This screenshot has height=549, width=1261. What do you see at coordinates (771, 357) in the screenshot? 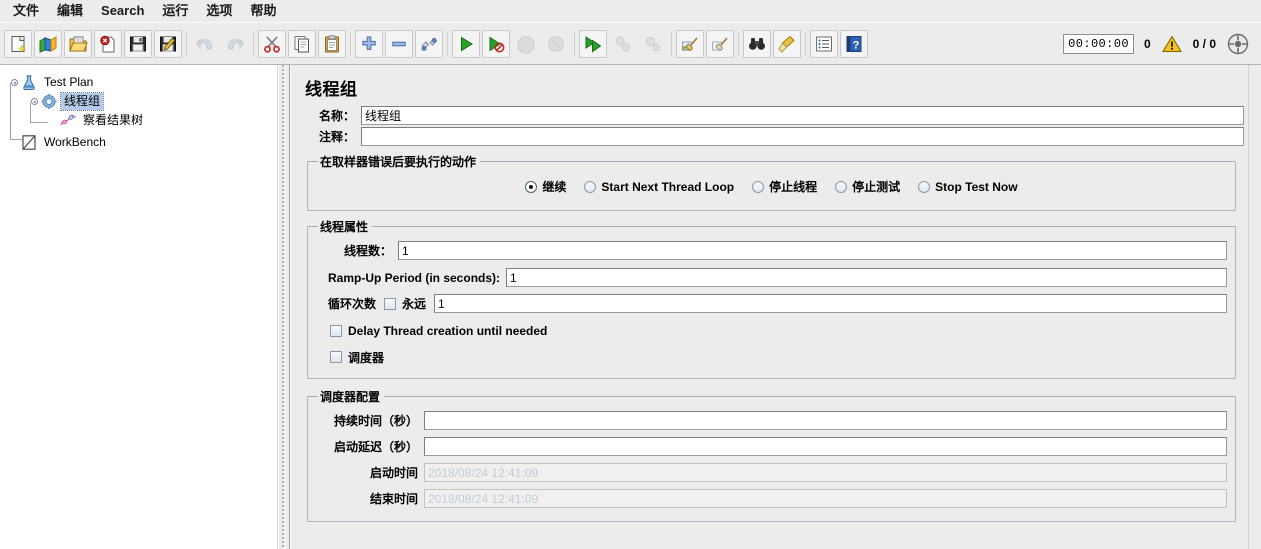
I see `scheduler-row: 调度器` at bounding box center [771, 357].